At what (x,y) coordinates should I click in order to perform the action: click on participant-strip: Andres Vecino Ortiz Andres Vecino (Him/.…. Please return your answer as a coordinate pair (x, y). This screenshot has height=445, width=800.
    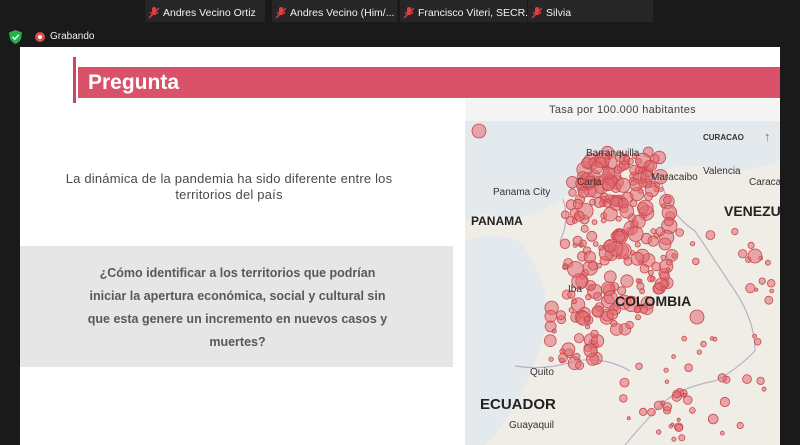
    Looking at the image, I should click on (400, 12).